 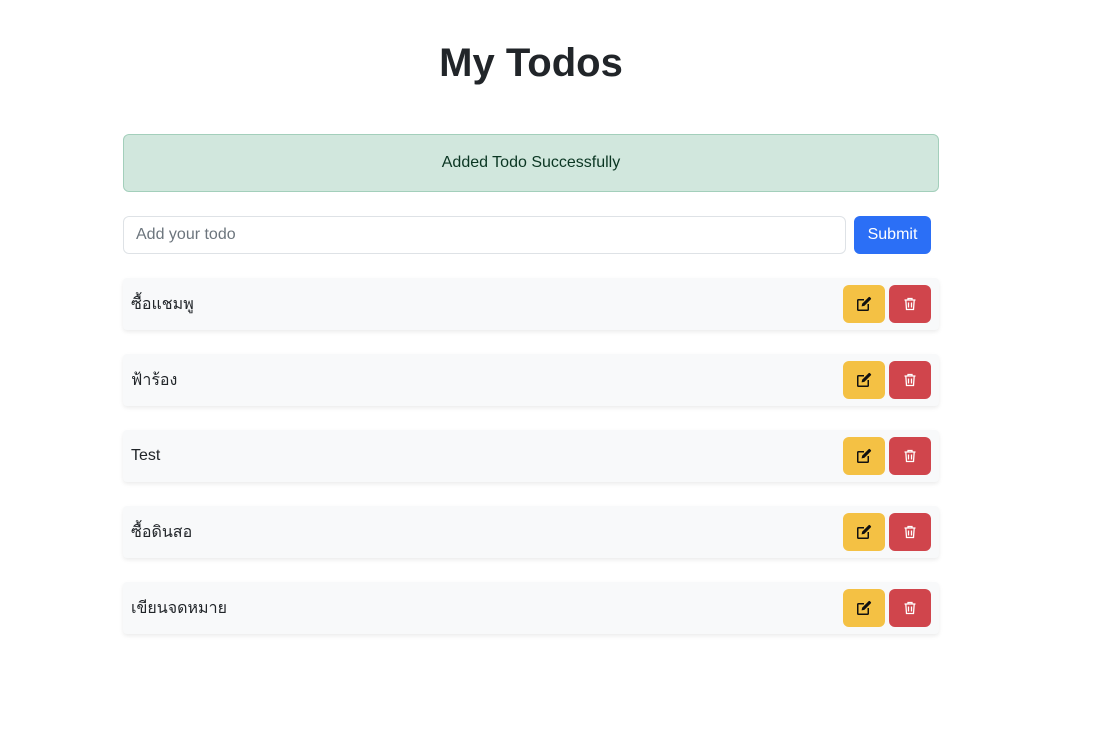 What do you see at coordinates (162, 532) in the screenshot?
I see `todo-text: ซื้อดินสอ` at bounding box center [162, 532].